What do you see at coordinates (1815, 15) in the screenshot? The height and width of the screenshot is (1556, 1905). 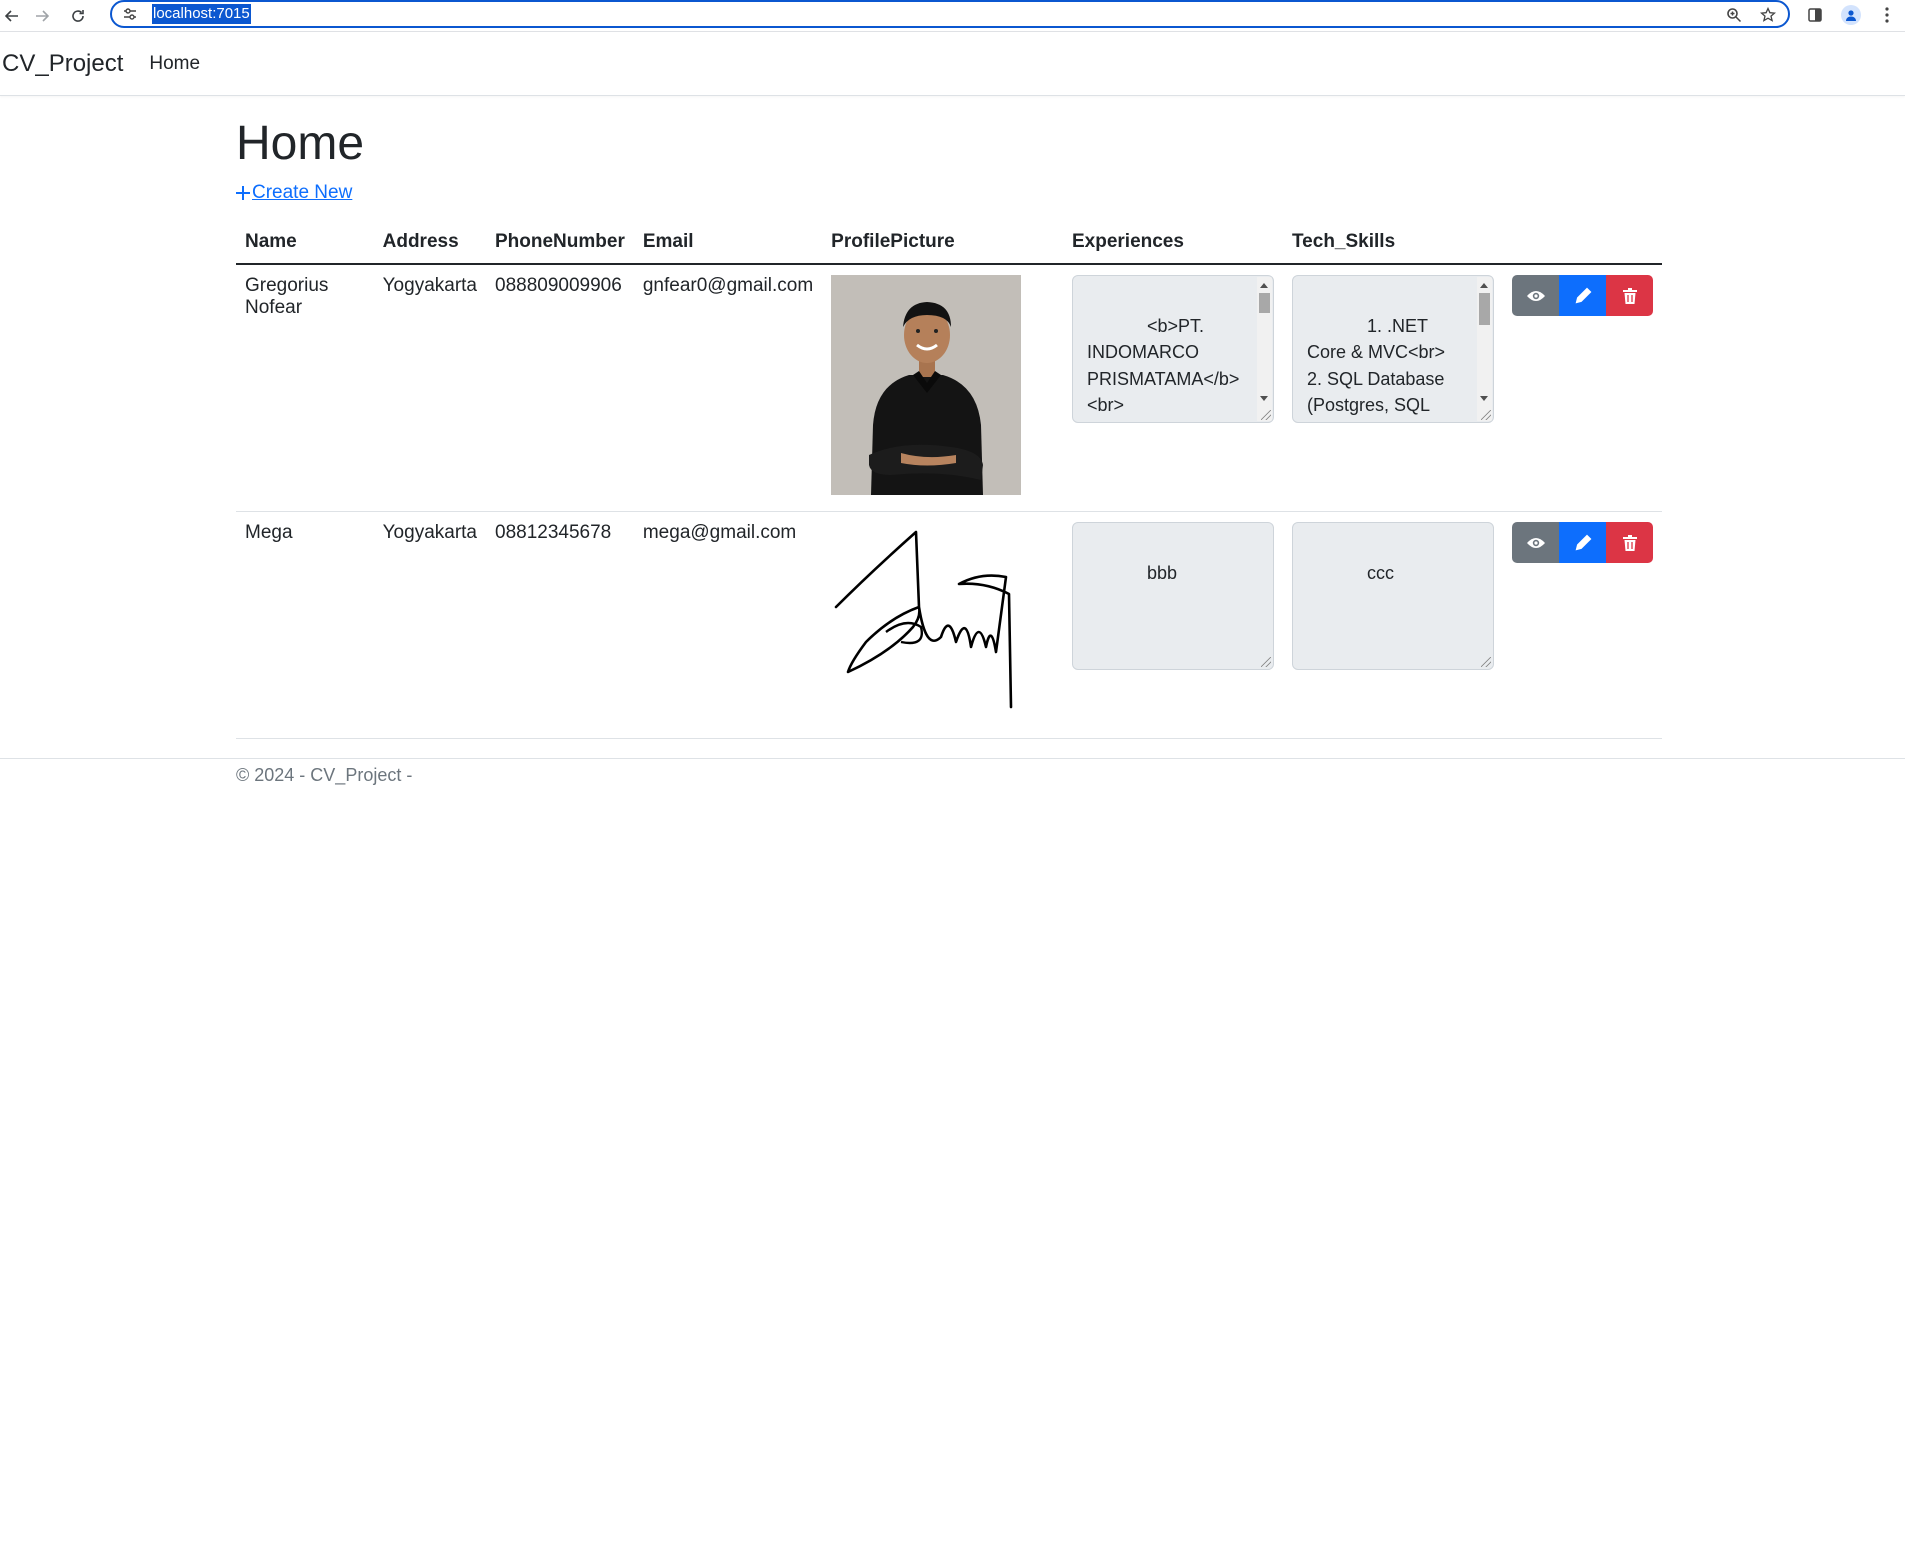 I see `side-panel-icon` at bounding box center [1815, 15].